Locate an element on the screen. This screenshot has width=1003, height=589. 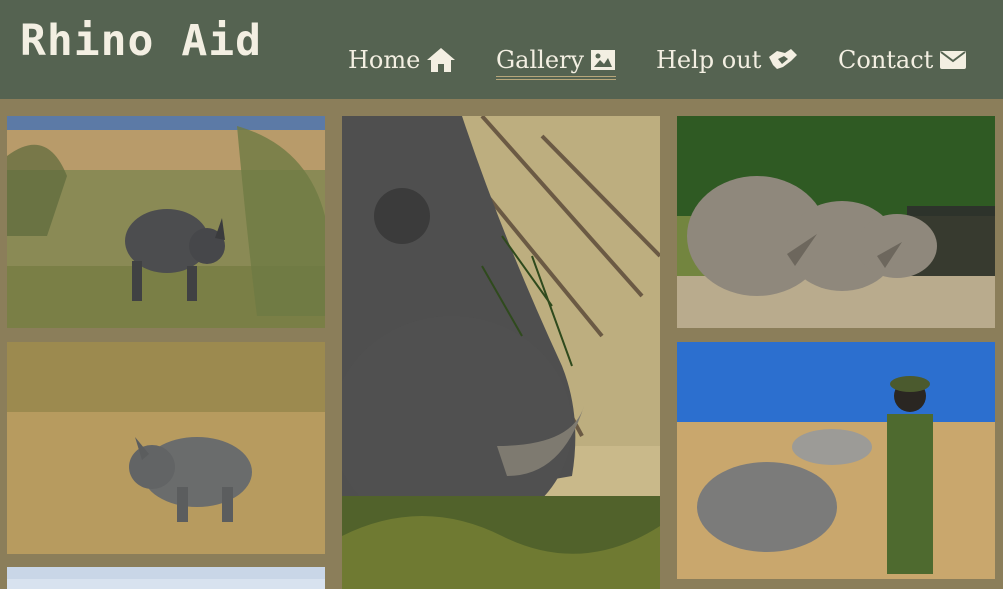
gallery-image-ranger is located at coordinates (836, 460).